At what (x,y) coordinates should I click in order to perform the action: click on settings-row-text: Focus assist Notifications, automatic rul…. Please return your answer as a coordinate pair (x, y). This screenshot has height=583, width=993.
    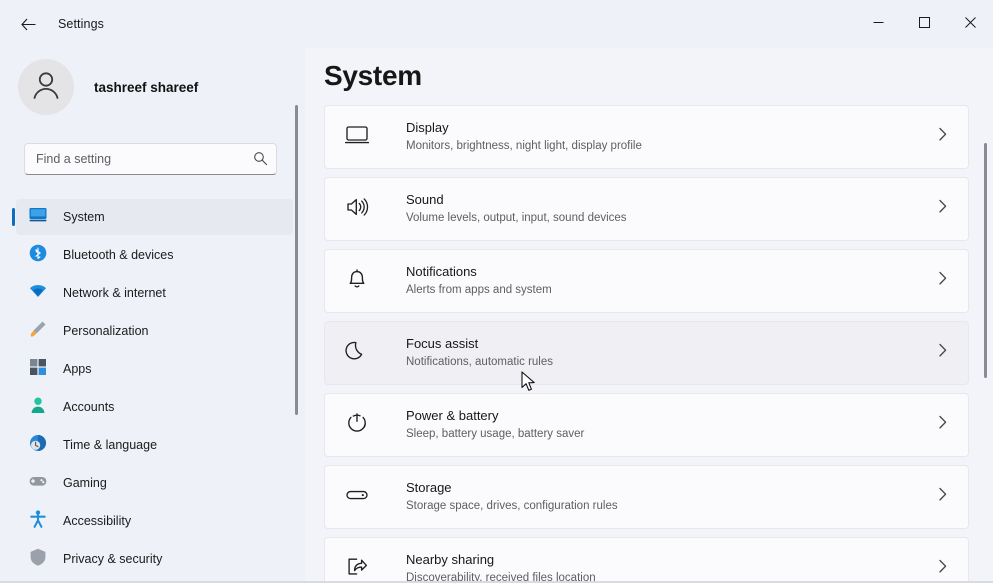
    Looking at the image, I should click on (479, 353).